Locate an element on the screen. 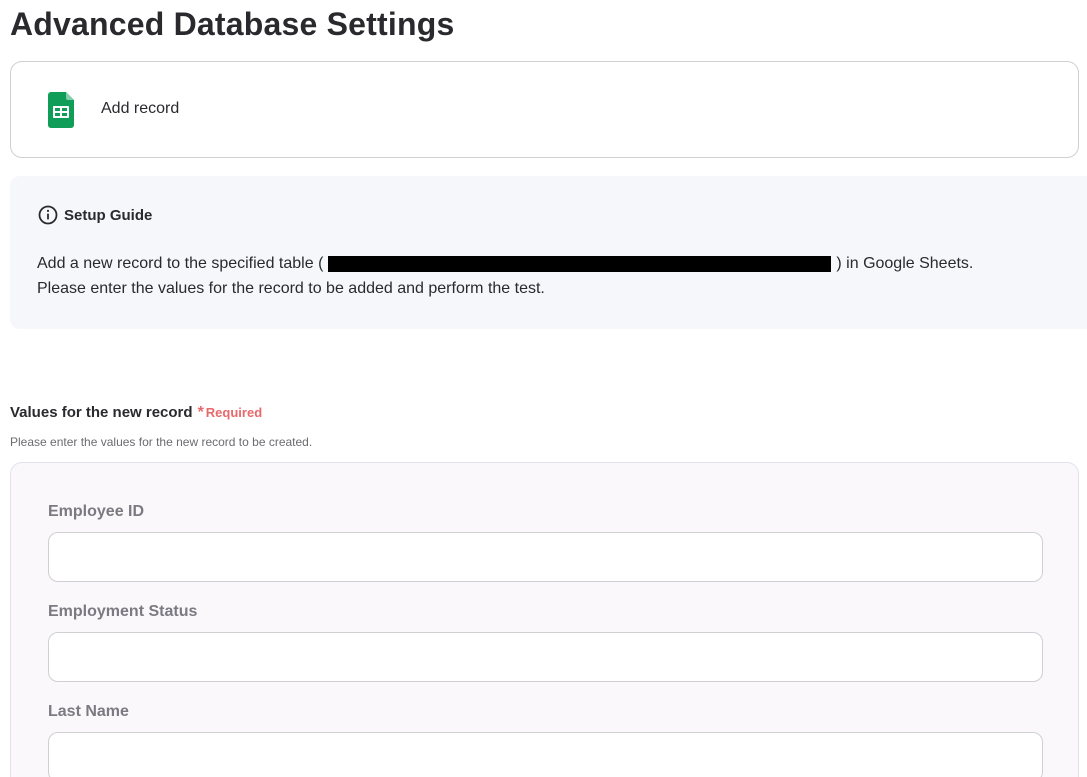 The height and width of the screenshot is (777, 1087). field-label-employment-status: Employment Status is located at coordinates (123, 611).